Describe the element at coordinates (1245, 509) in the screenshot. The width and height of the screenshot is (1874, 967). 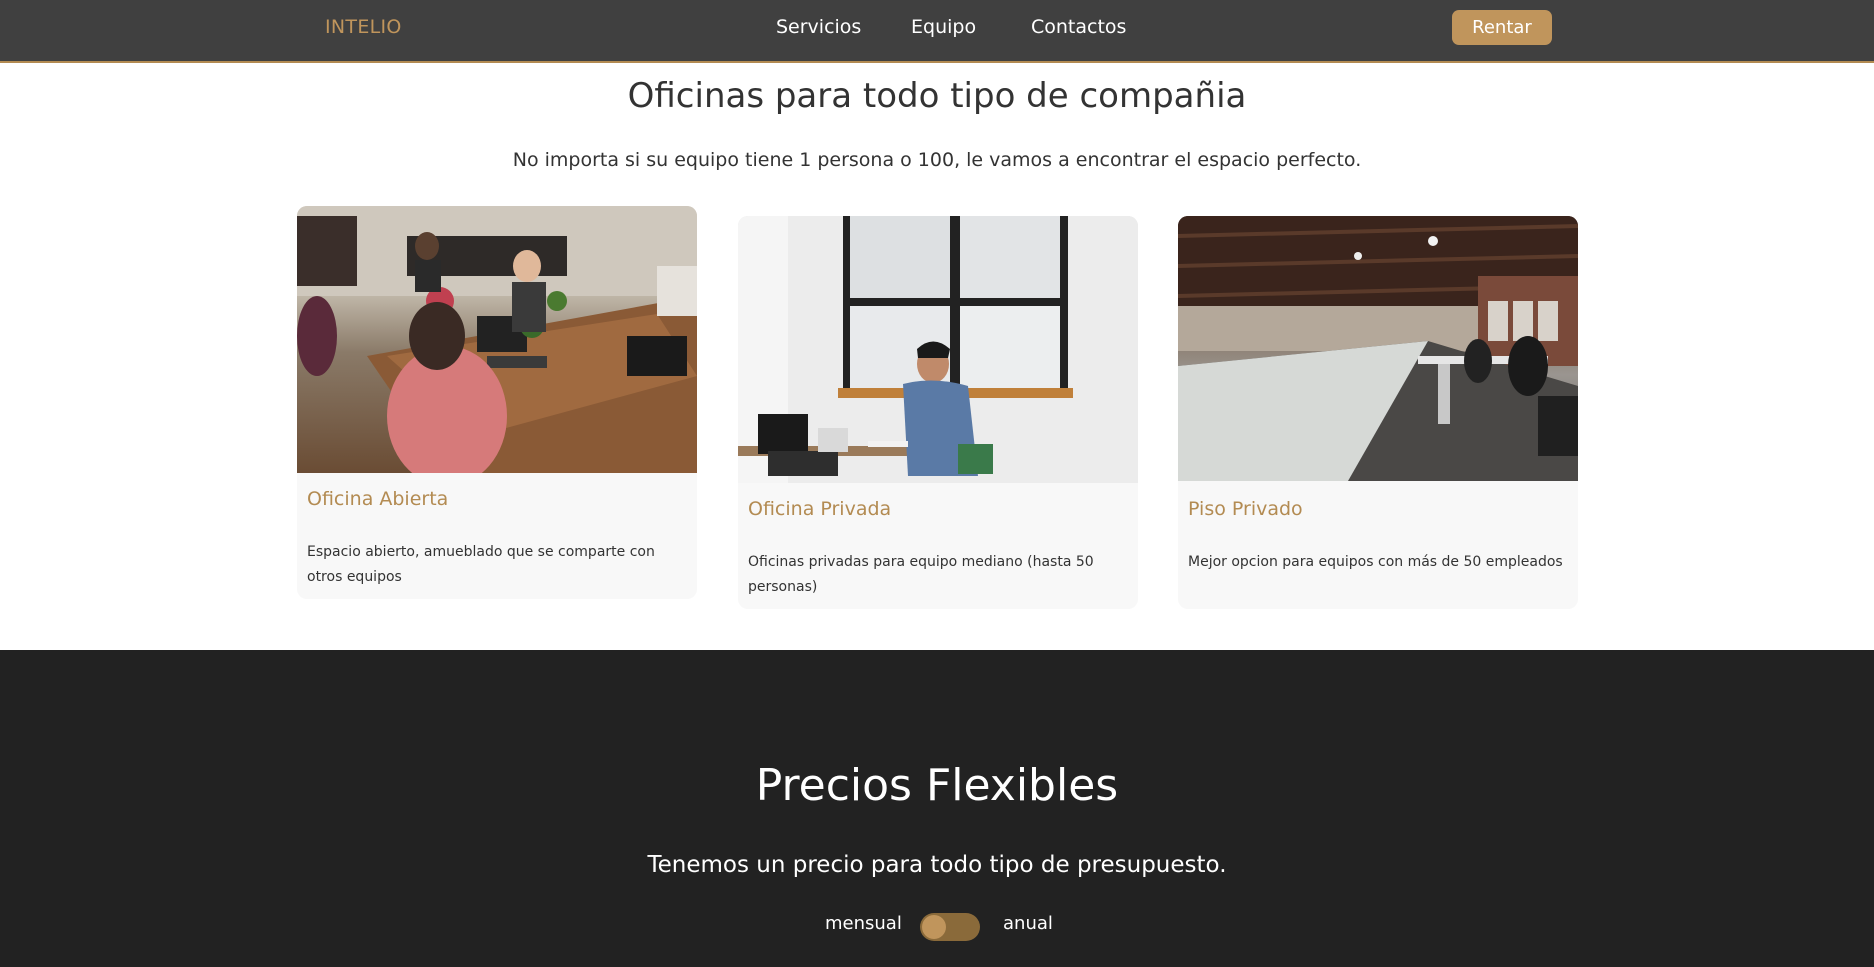
I see `office-card-title: Piso Privado` at that location.